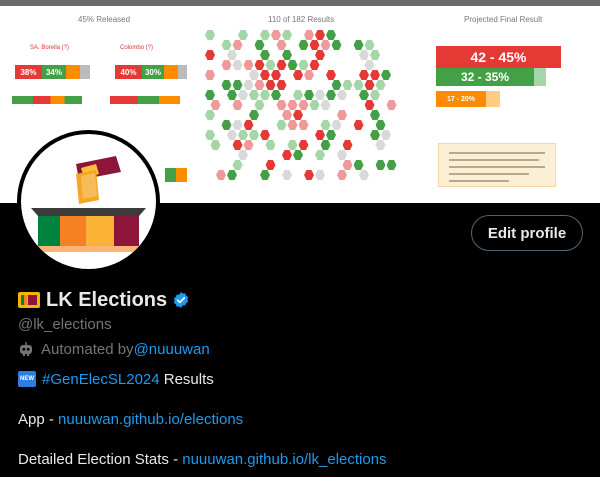 The height and width of the screenshot is (477, 600). I want to click on edit-profile-button: Edit profile, so click(527, 233).